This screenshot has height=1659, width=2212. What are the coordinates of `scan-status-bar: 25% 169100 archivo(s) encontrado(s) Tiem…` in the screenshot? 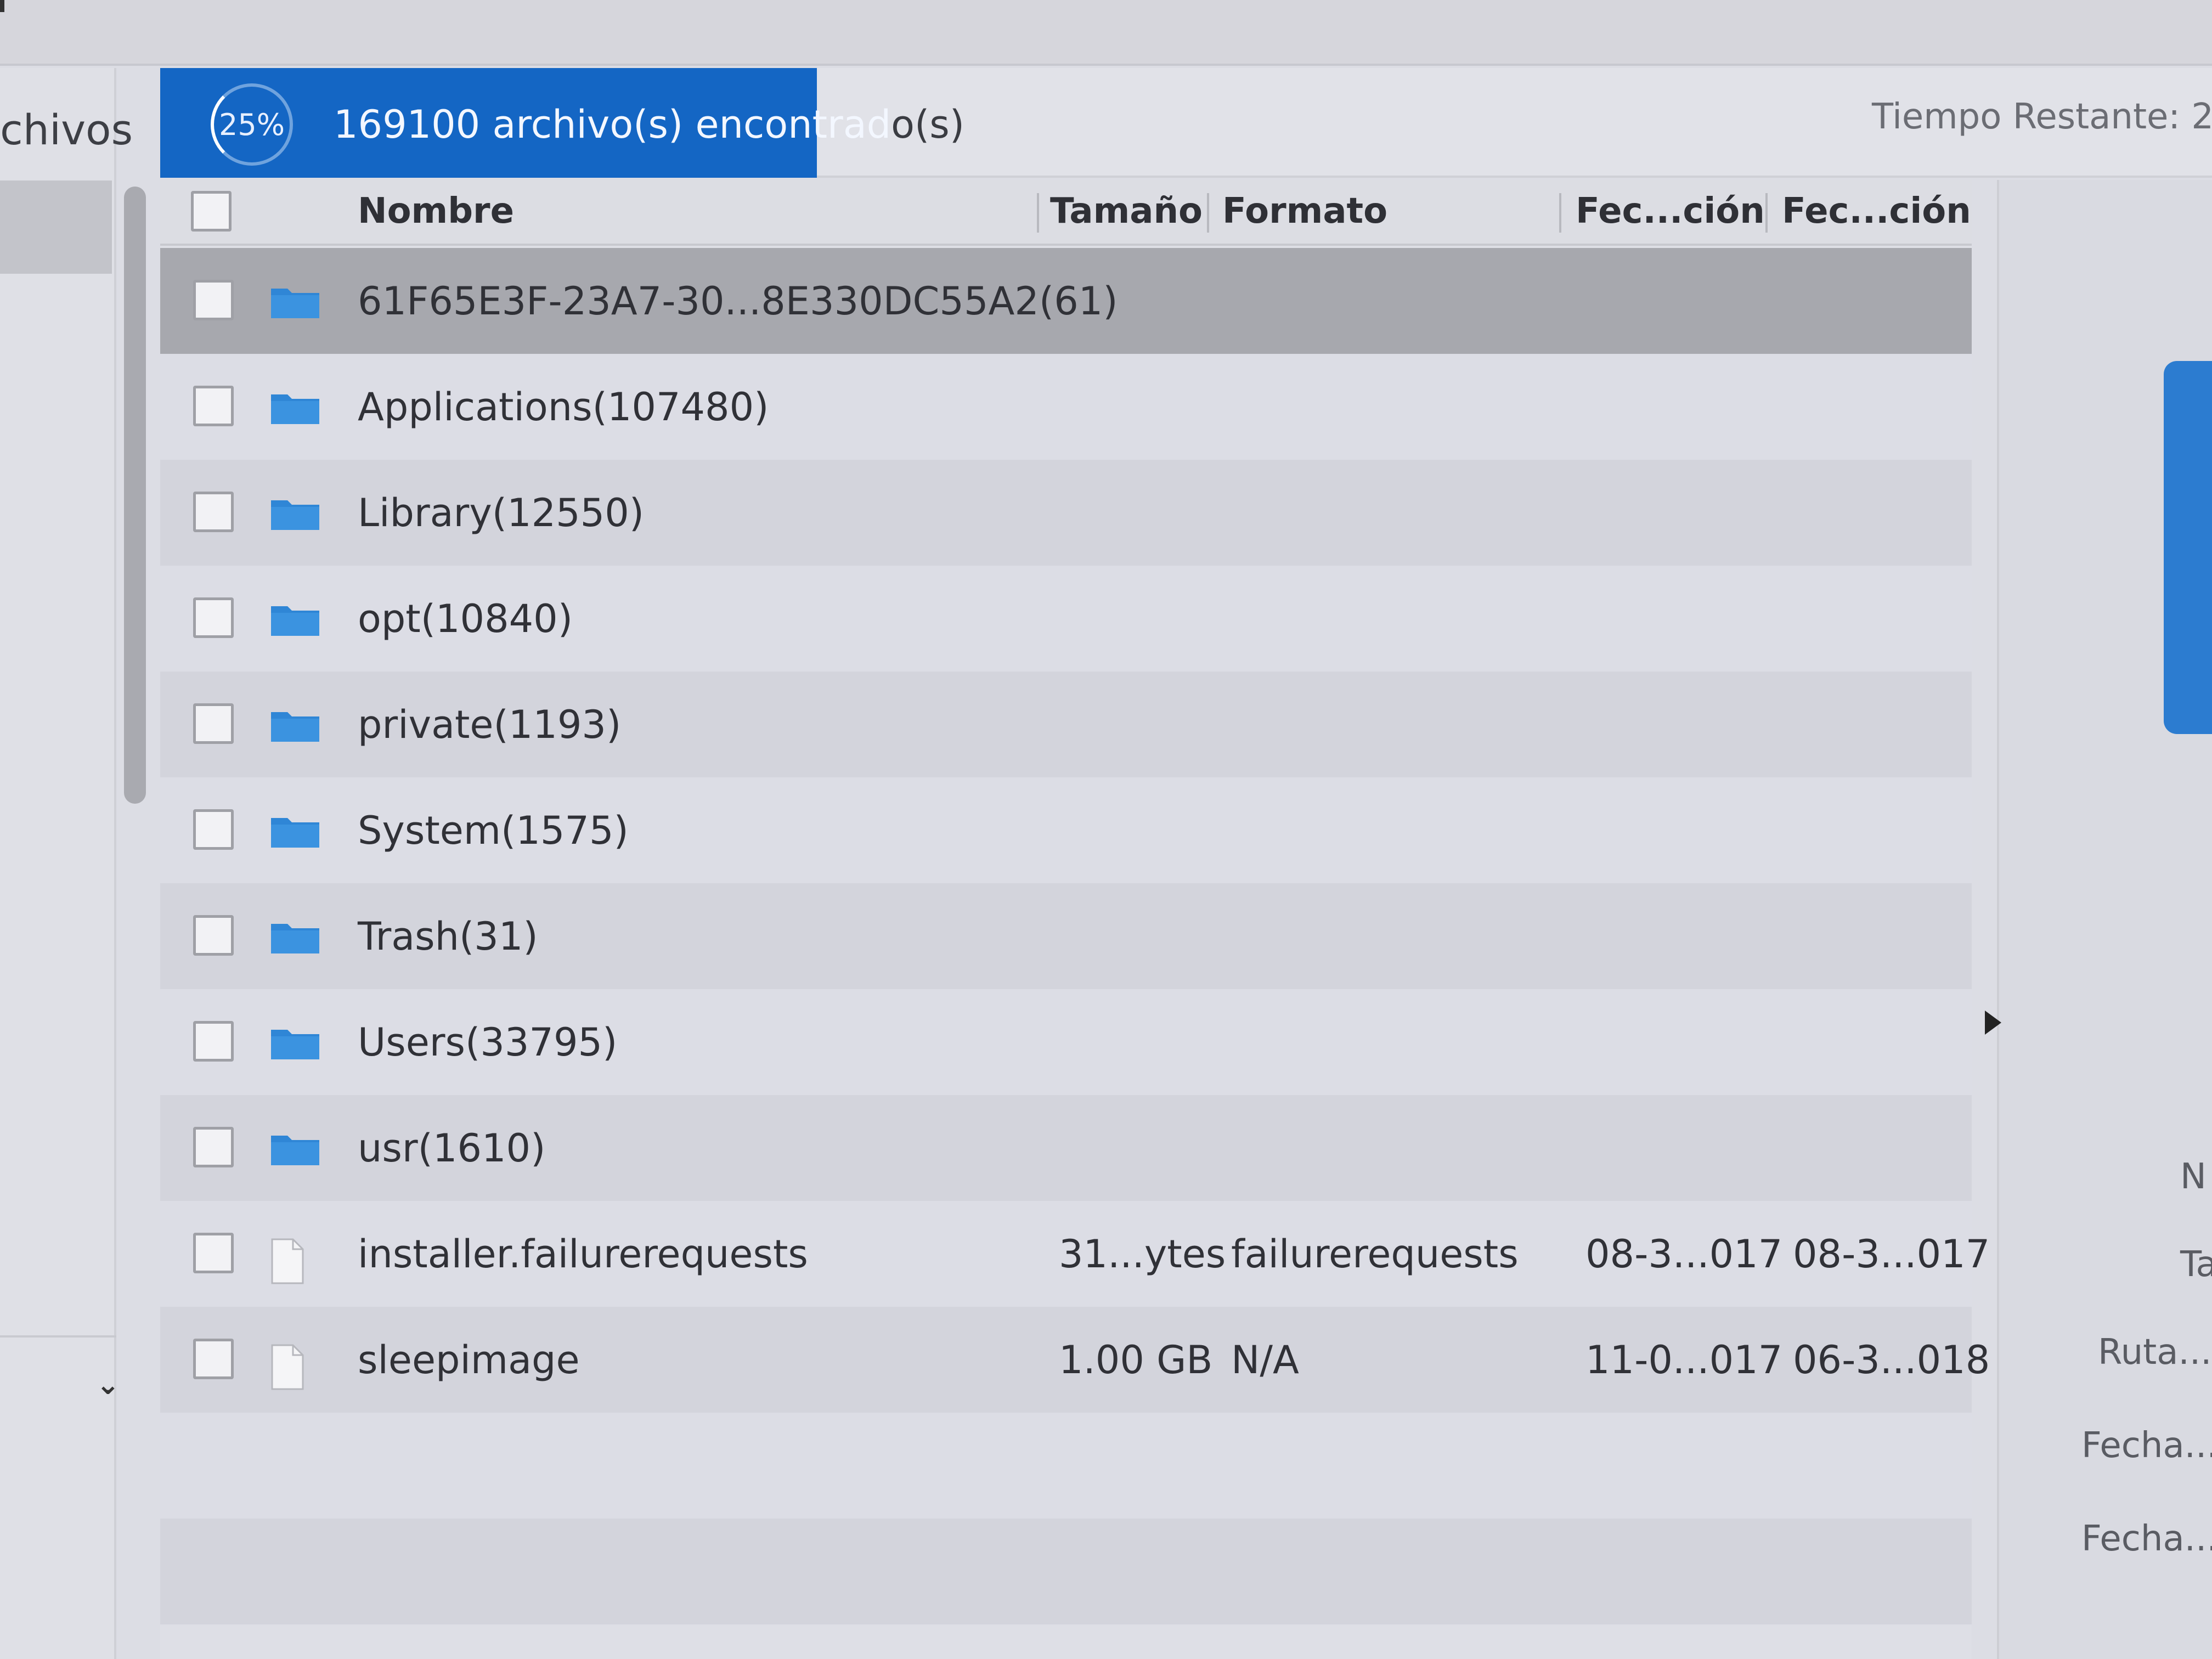 It's located at (1186, 123).